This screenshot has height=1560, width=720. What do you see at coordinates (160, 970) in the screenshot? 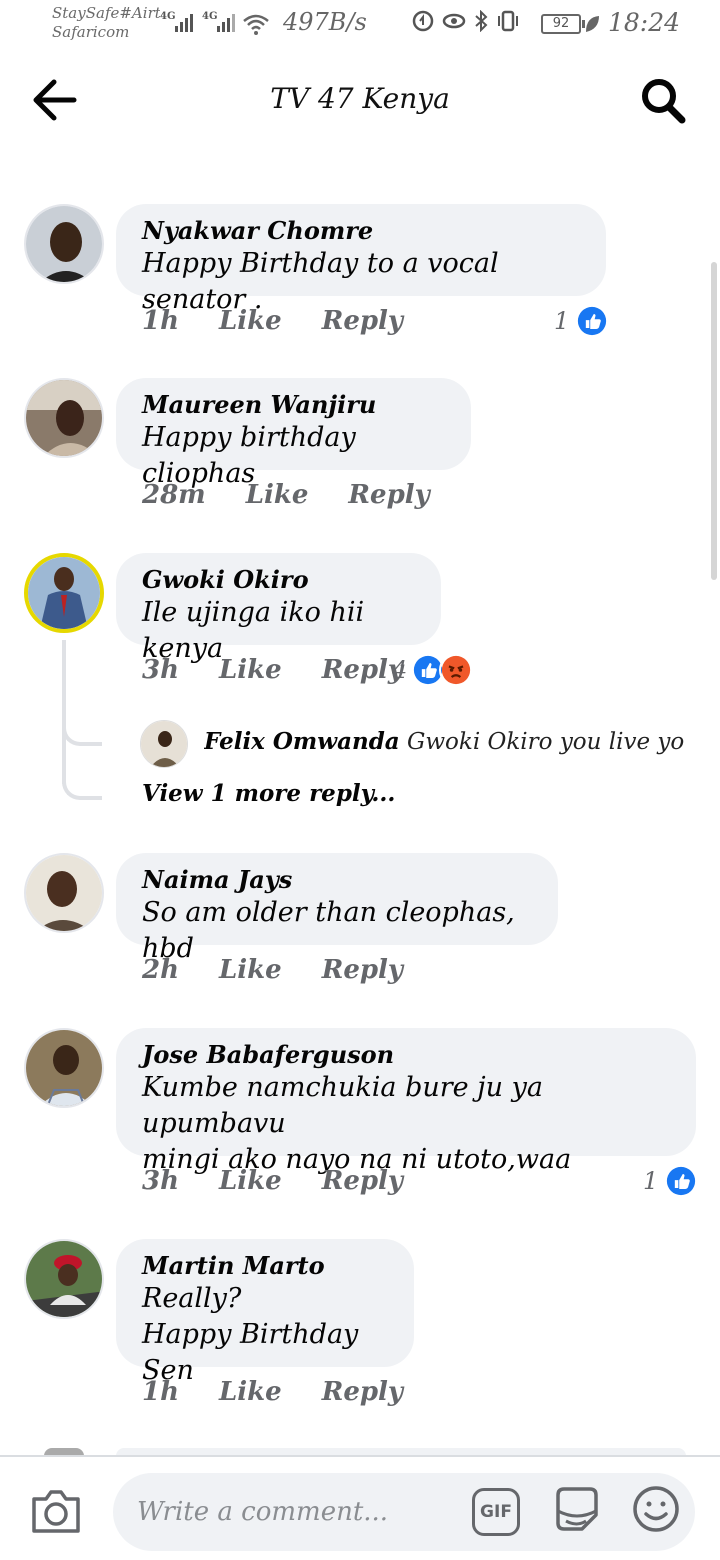
I see `comment-time: 2h` at bounding box center [160, 970].